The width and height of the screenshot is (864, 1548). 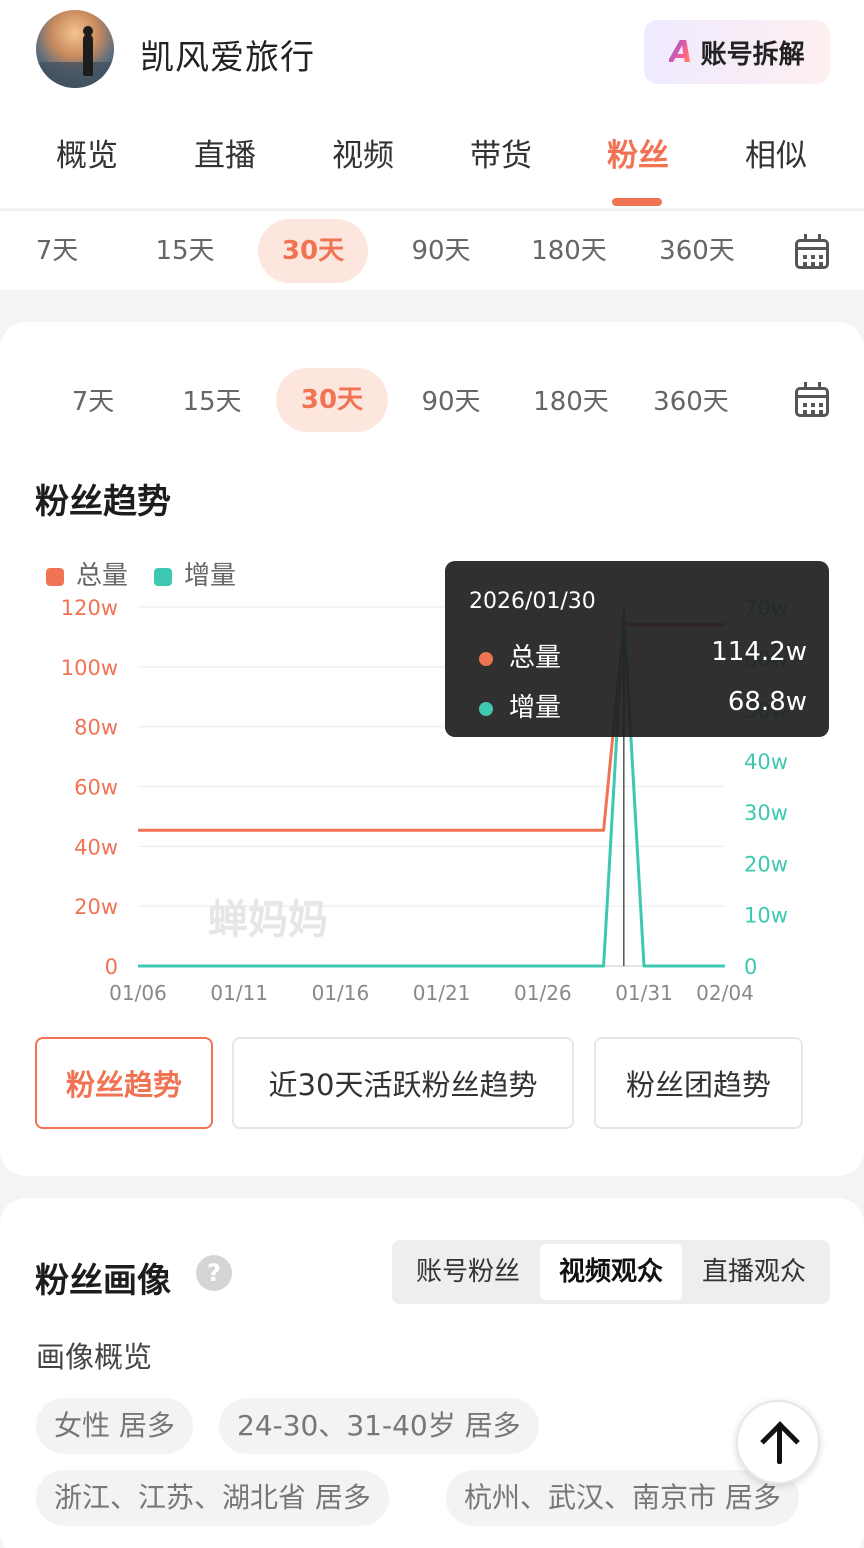 What do you see at coordinates (341, 993) in the screenshot?
I see `x-axis-tick-label: 01/16` at bounding box center [341, 993].